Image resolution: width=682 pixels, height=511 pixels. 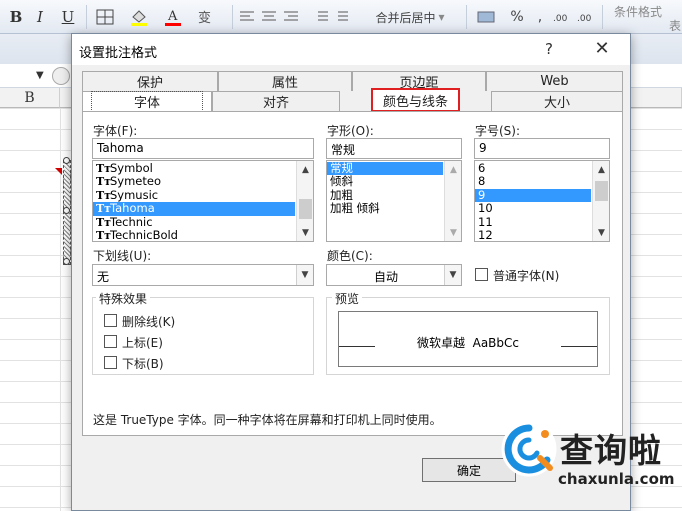 I want to click on tab-size: 大小, so click(x=557, y=101).